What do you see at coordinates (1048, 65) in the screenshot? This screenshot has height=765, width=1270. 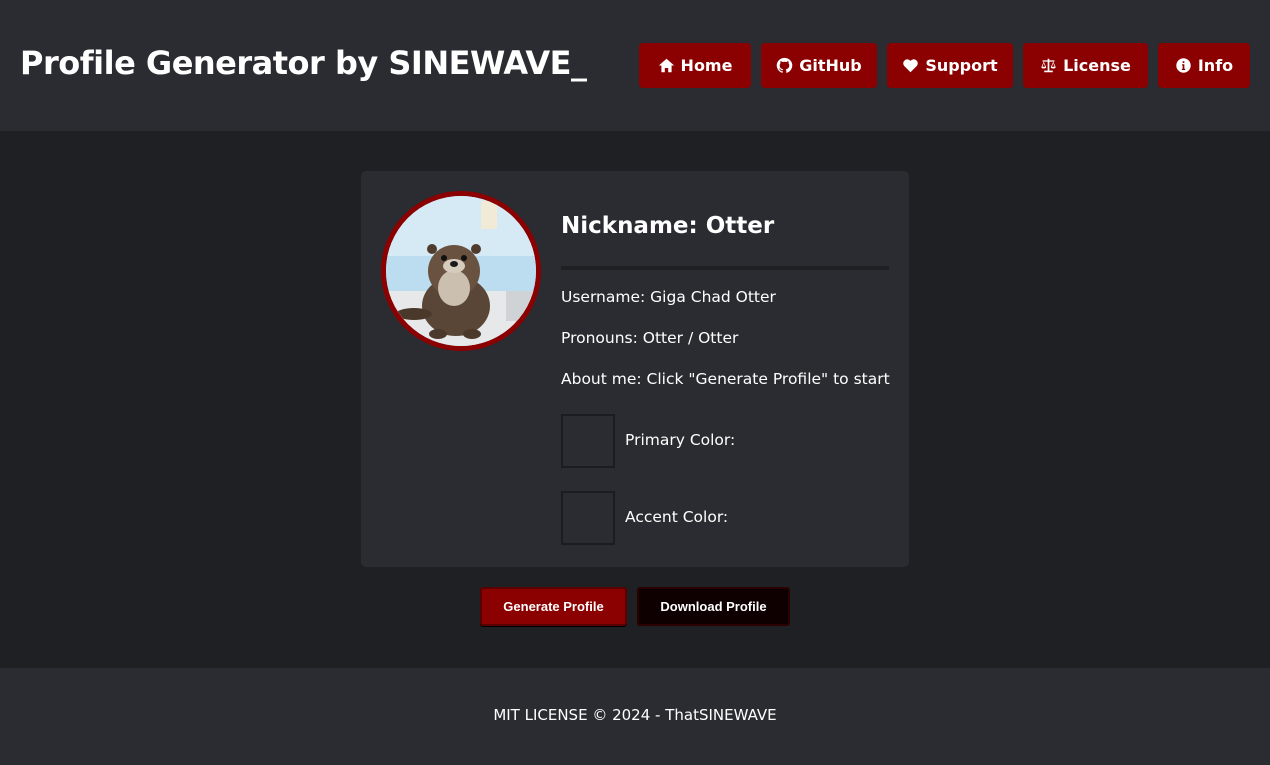 I see `scale-icon` at bounding box center [1048, 65].